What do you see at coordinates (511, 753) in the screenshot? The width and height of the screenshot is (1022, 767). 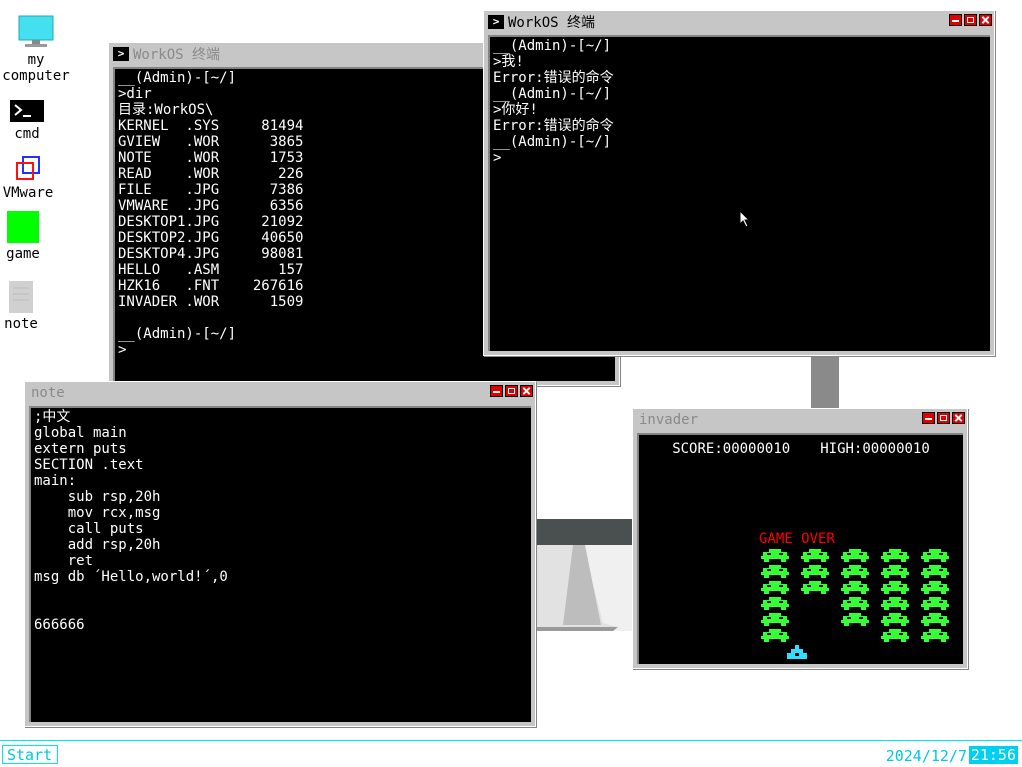 I see `taskbar: Start 2024/12/7 21:56` at bounding box center [511, 753].